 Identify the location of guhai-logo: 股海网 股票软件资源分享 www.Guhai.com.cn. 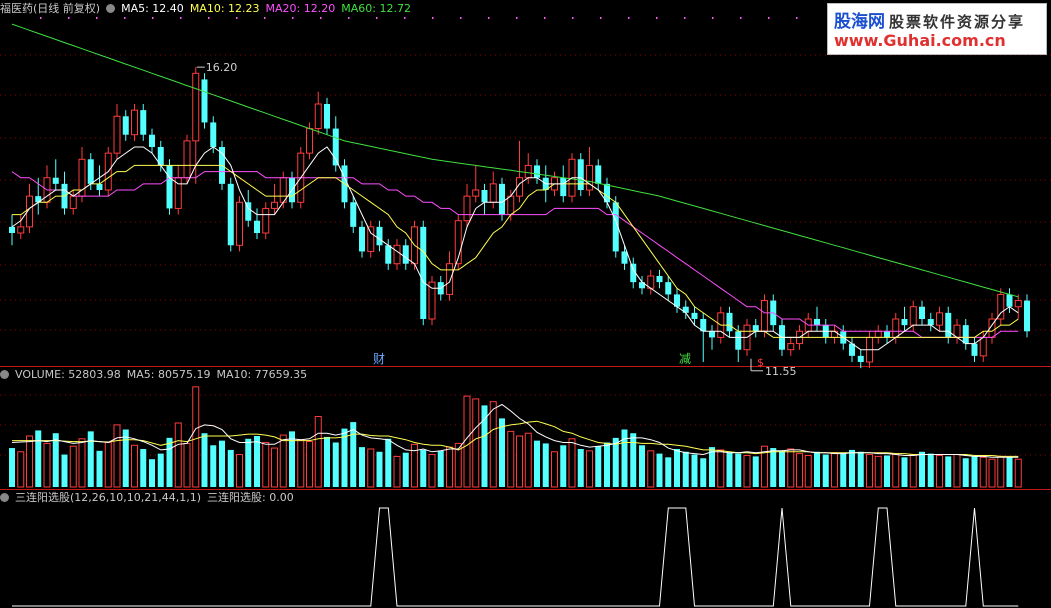
(937, 29).